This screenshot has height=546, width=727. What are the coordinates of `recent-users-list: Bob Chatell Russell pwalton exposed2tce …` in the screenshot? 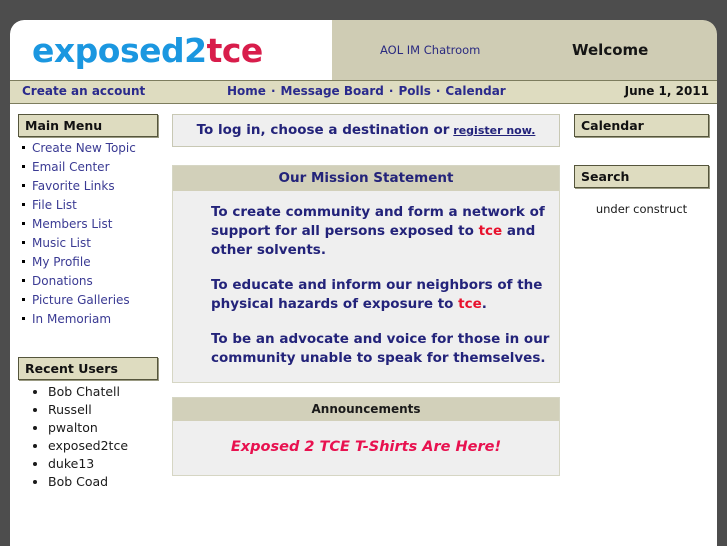 It's located at (88, 436).